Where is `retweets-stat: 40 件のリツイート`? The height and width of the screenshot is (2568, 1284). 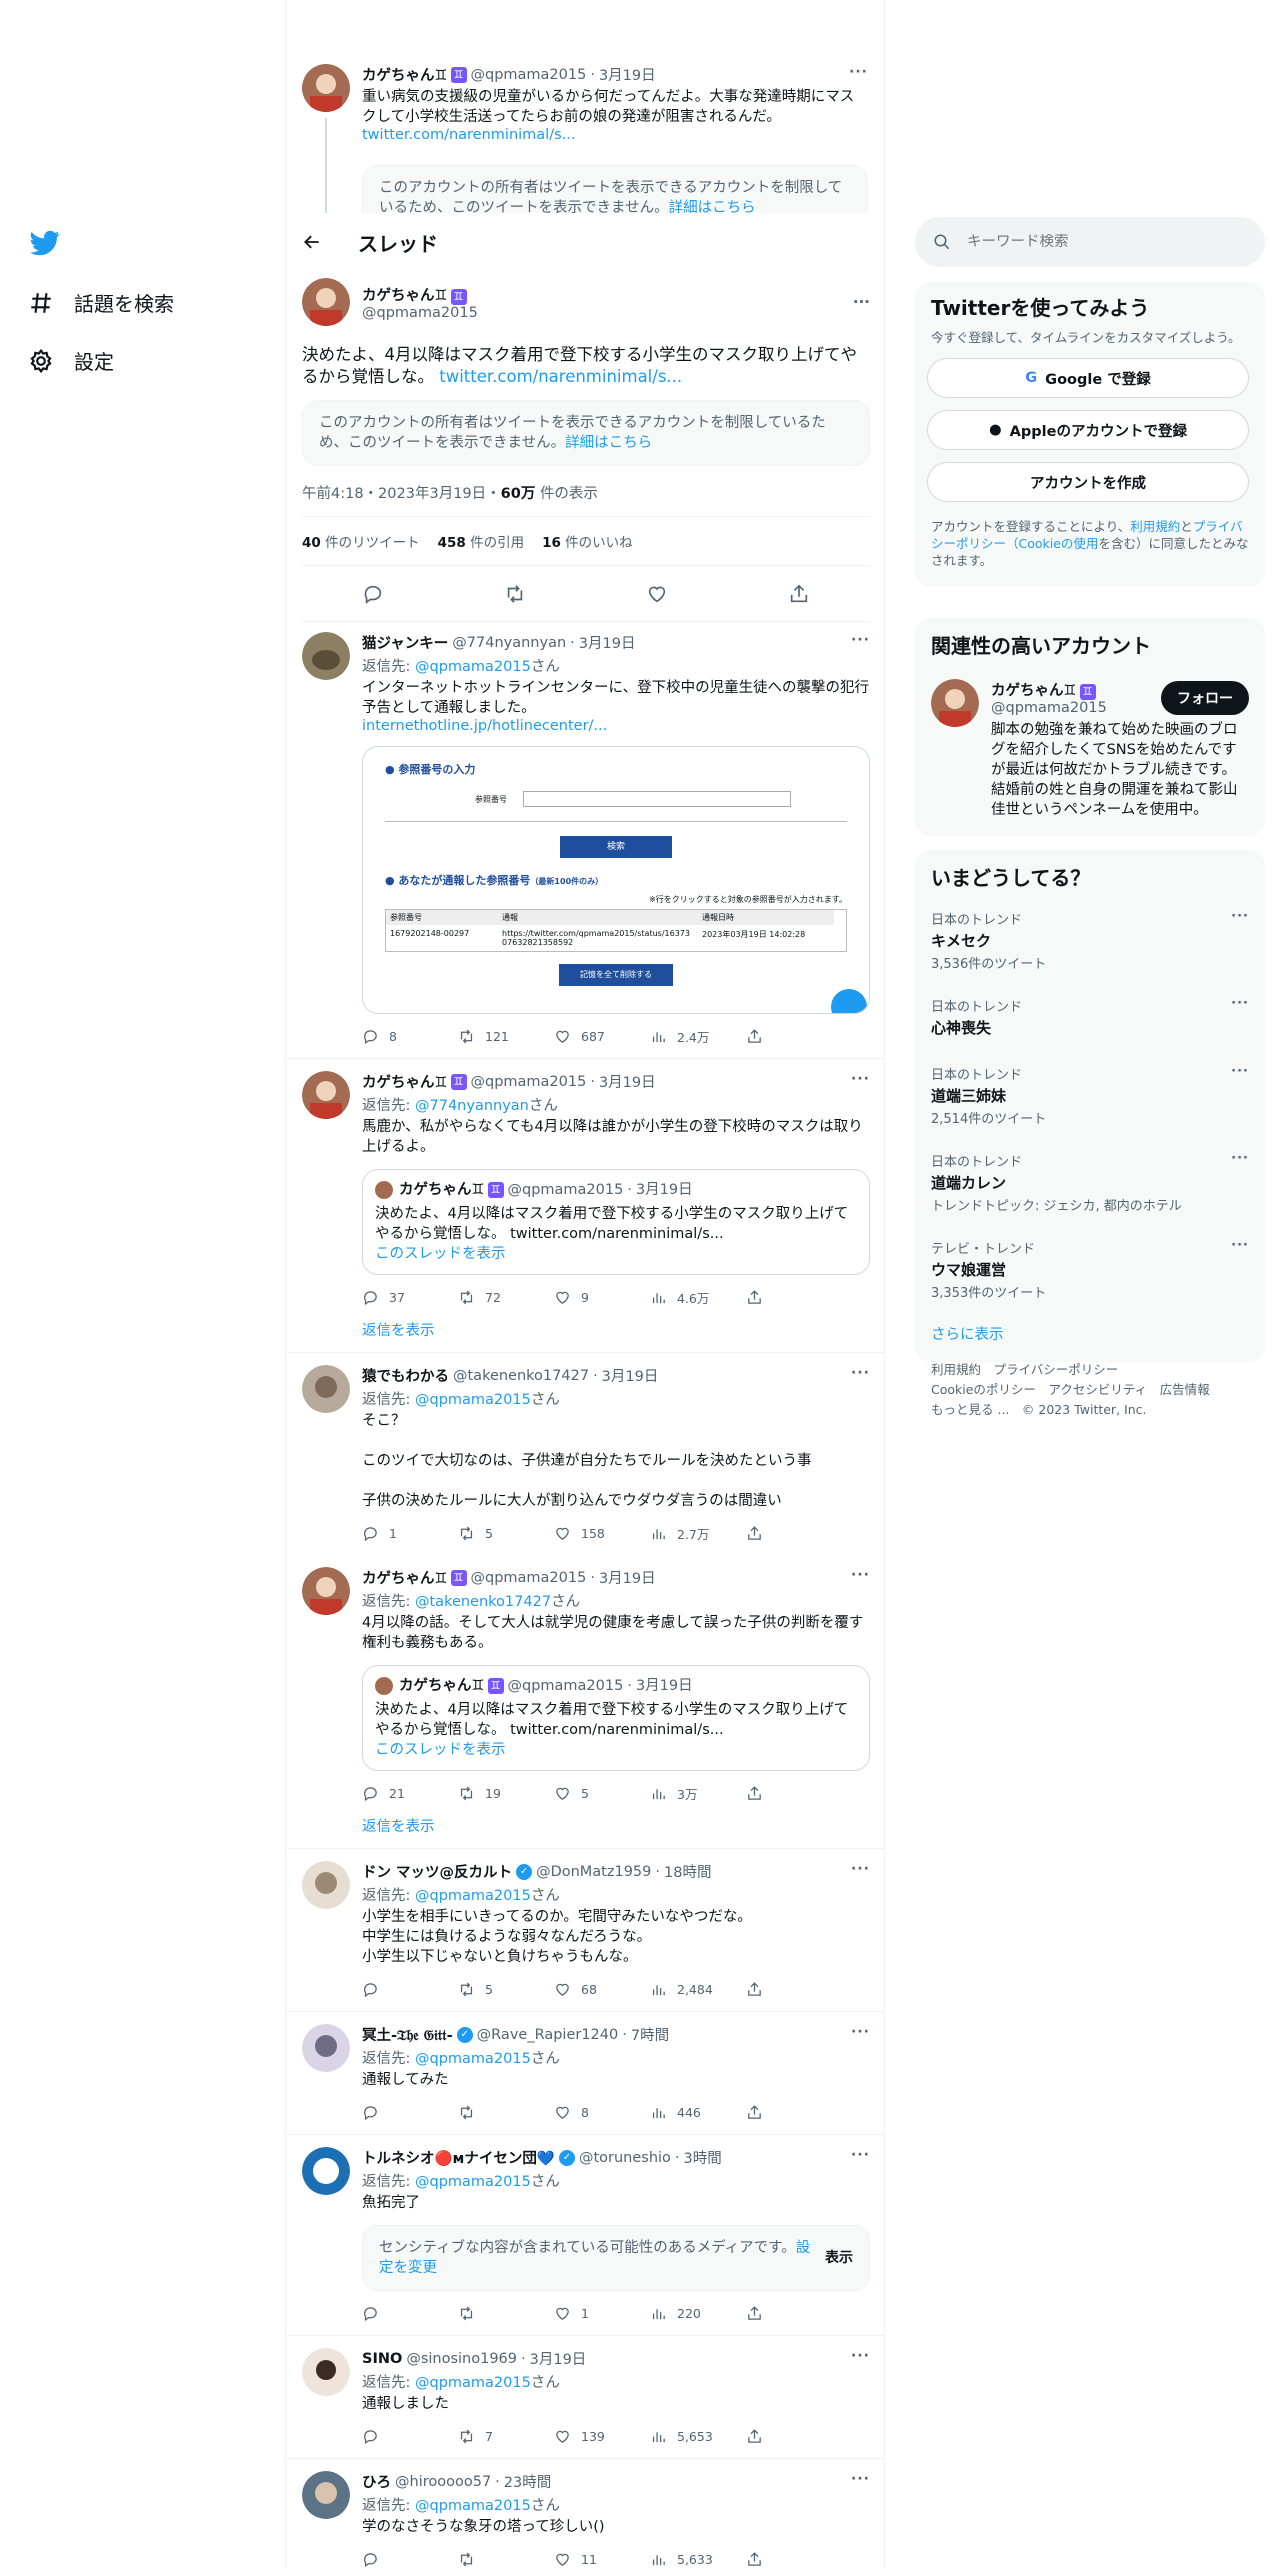
retweets-stat: 40 件のリツイート is located at coordinates (361, 541).